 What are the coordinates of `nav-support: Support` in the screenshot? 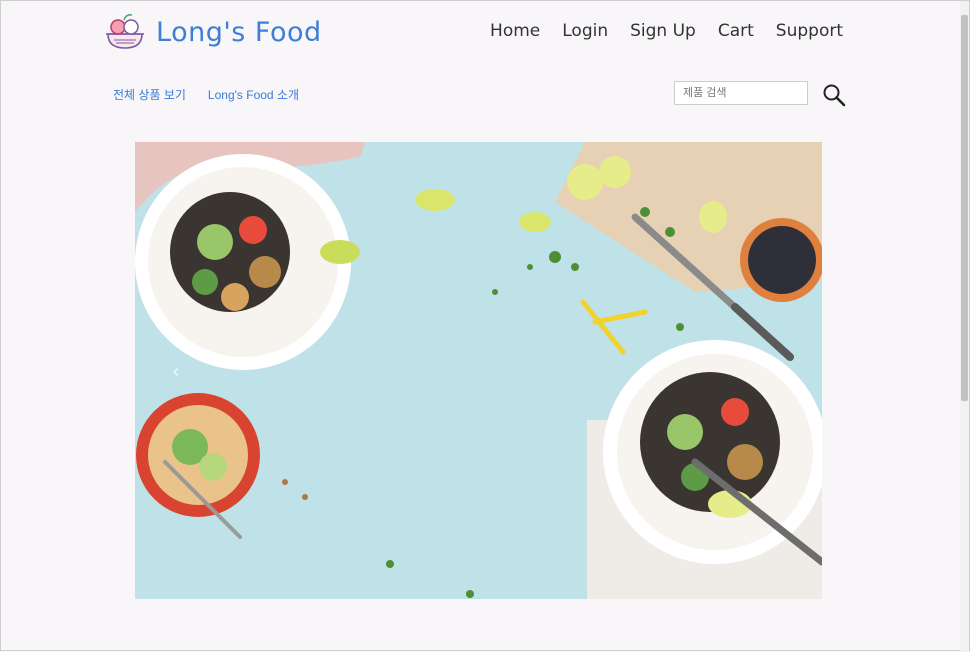 It's located at (809, 31).